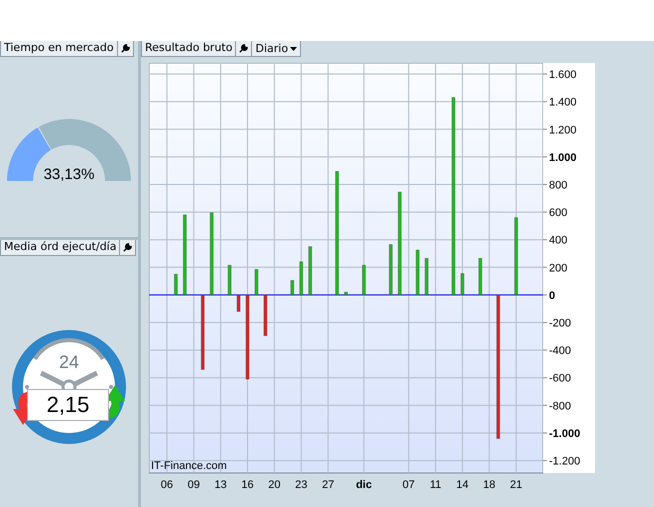 Image resolution: width=654 pixels, height=507 pixels. What do you see at coordinates (462, 485) in the screenshot?
I see `x-tick-label: 14` at bounding box center [462, 485].